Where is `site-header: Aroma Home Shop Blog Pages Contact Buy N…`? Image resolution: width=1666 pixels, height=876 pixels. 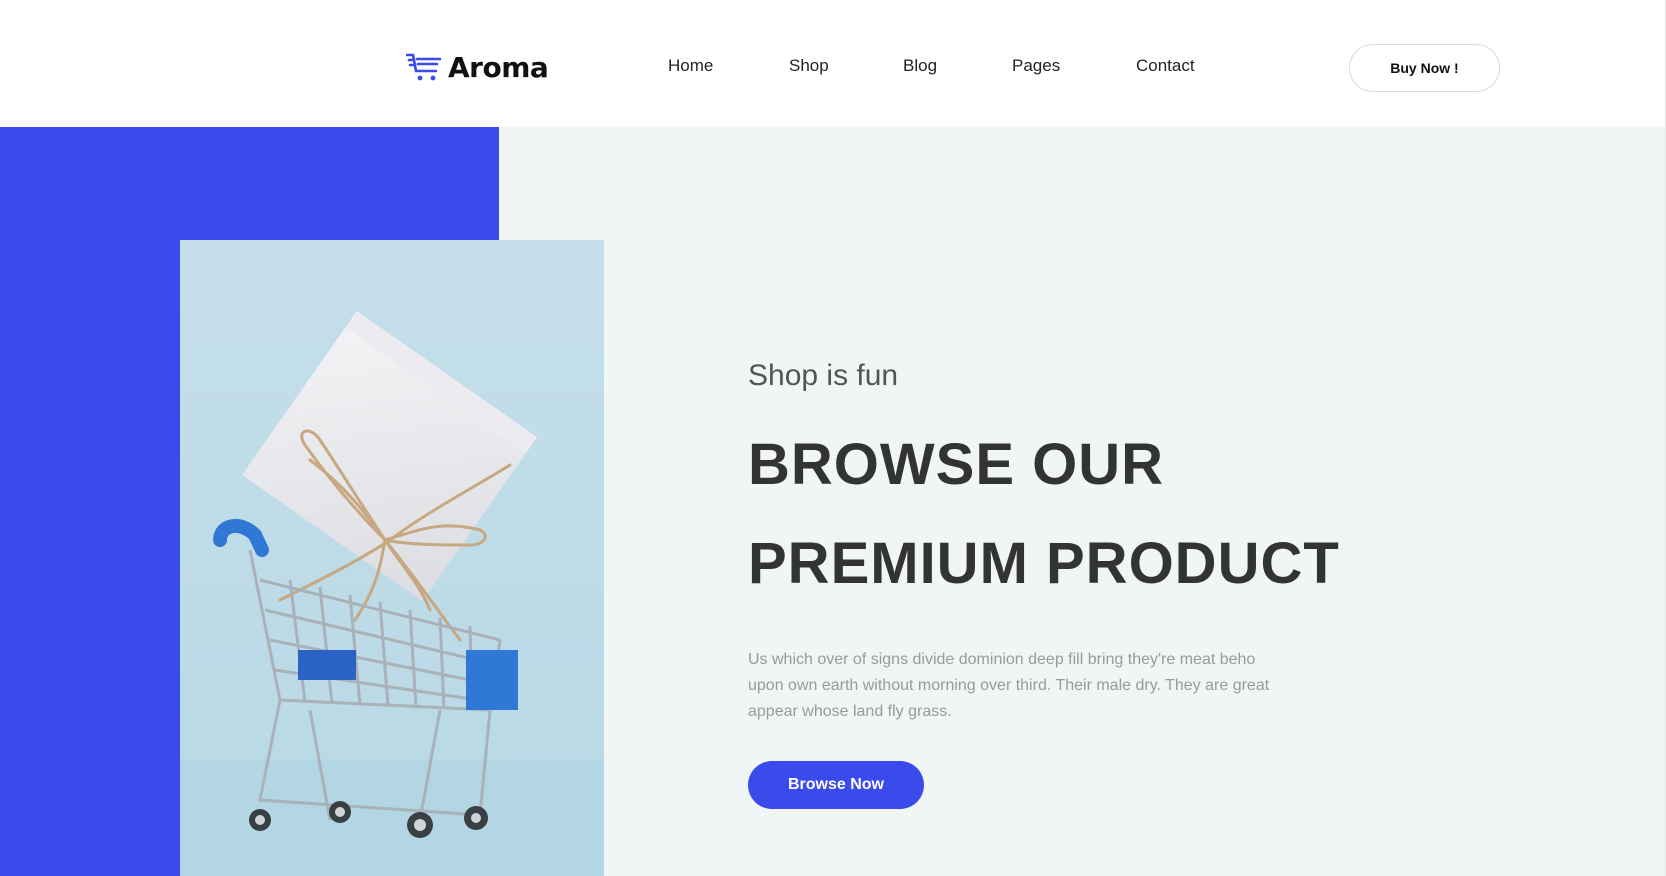 site-header: Aroma Home Shop Blog Pages Contact Buy N… is located at coordinates (833, 63).